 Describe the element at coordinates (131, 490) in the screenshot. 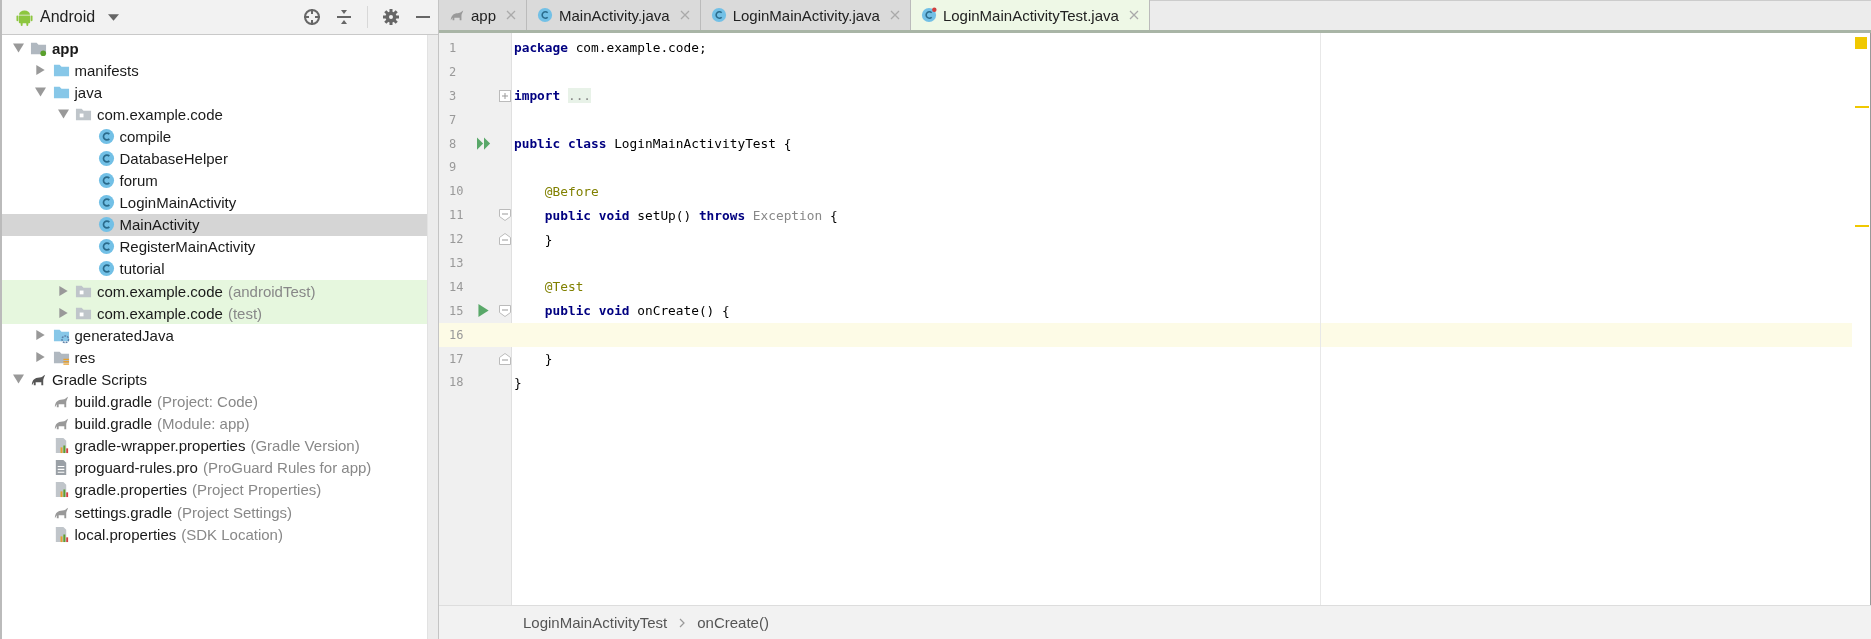

I see `tree-item-label: gradle.properties` at that location.